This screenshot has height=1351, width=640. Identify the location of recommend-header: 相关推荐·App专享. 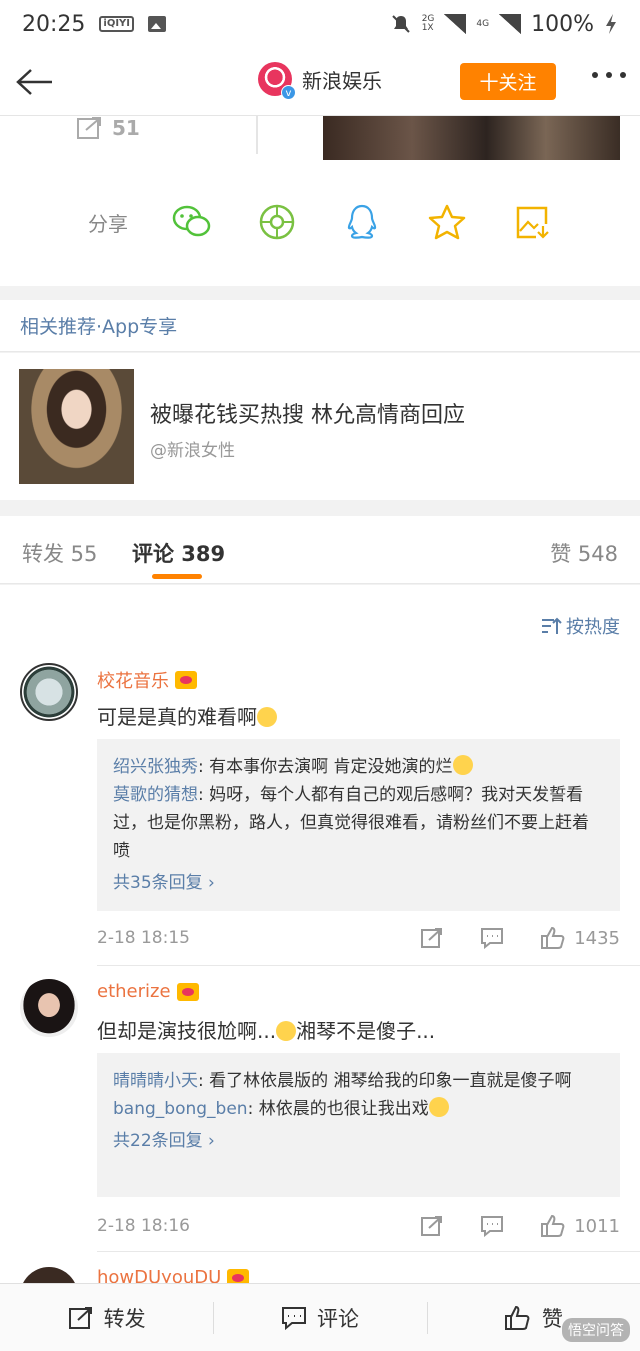
(320, 326).